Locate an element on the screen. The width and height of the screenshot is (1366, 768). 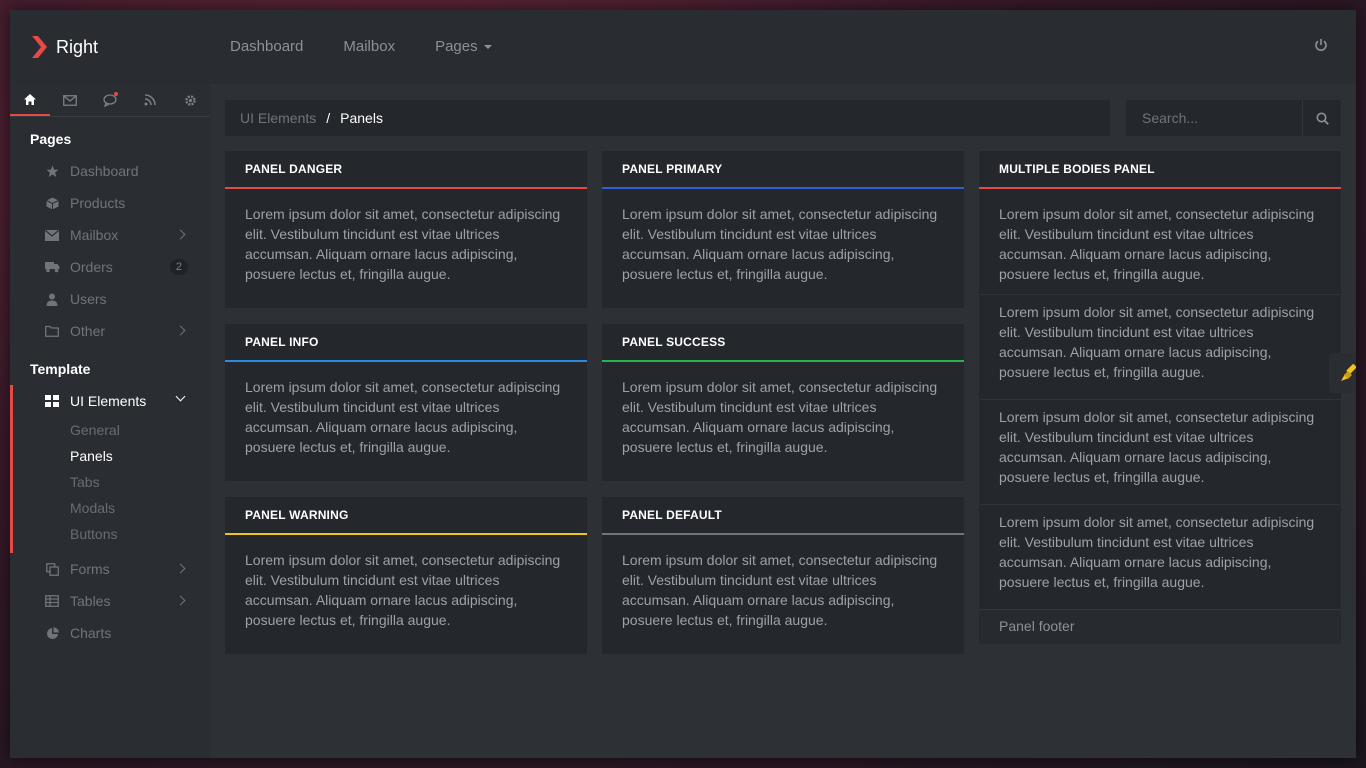
caret-down-icon is located at coordinates (487, 46).